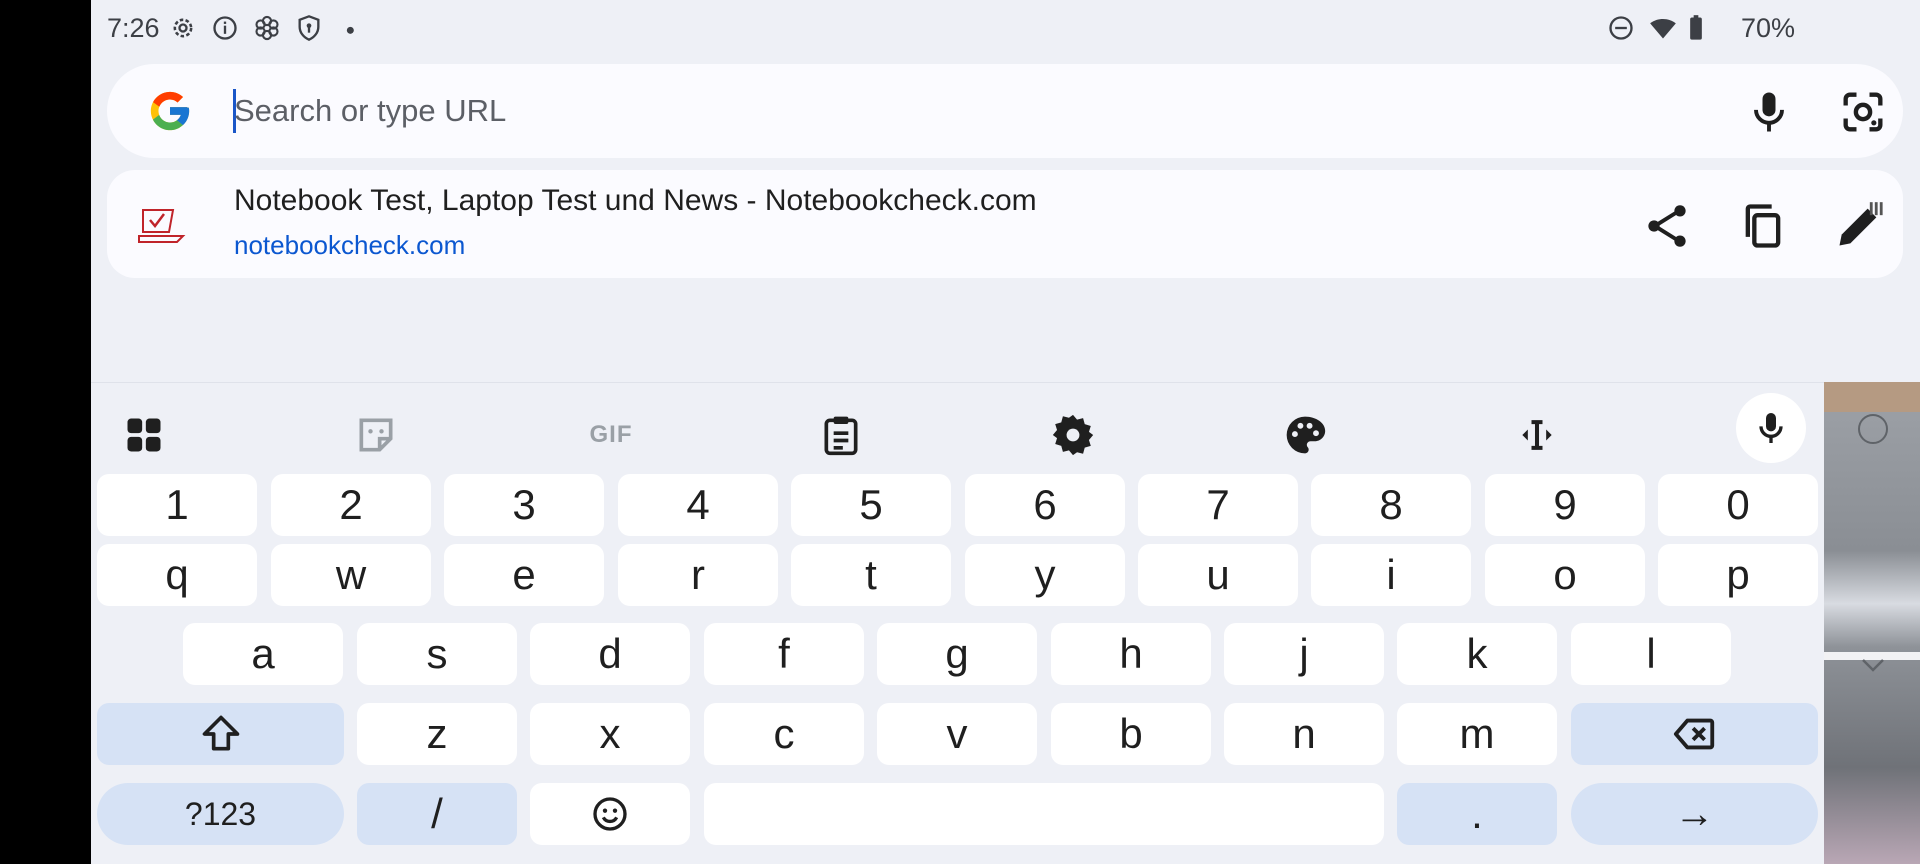 The image size is (1920, 864). I want to click on enter-key: →, so click(1694, 814).